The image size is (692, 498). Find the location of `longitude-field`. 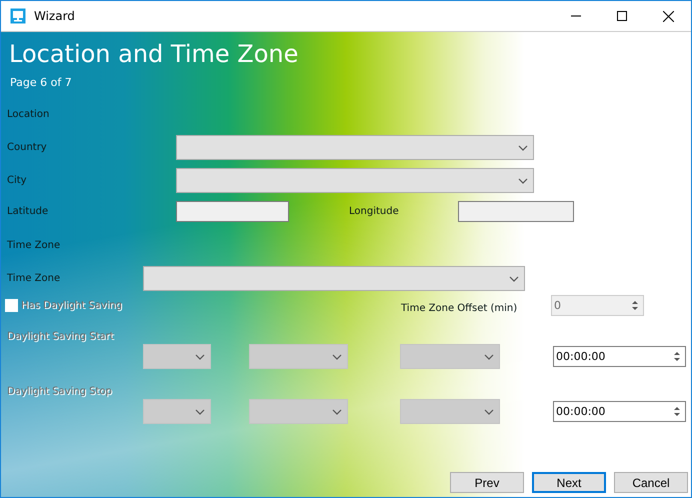

longitude-field is located at coordinates (516, 211).